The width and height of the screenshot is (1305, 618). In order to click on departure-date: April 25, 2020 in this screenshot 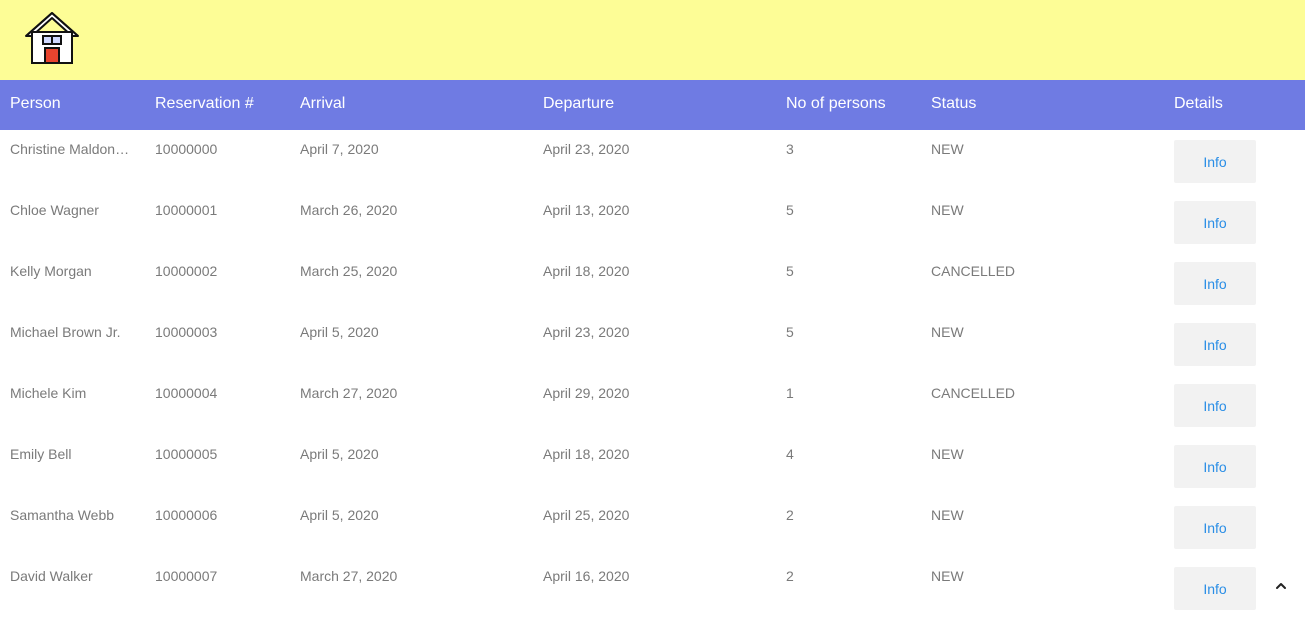, I will do `click(586, 515)`.